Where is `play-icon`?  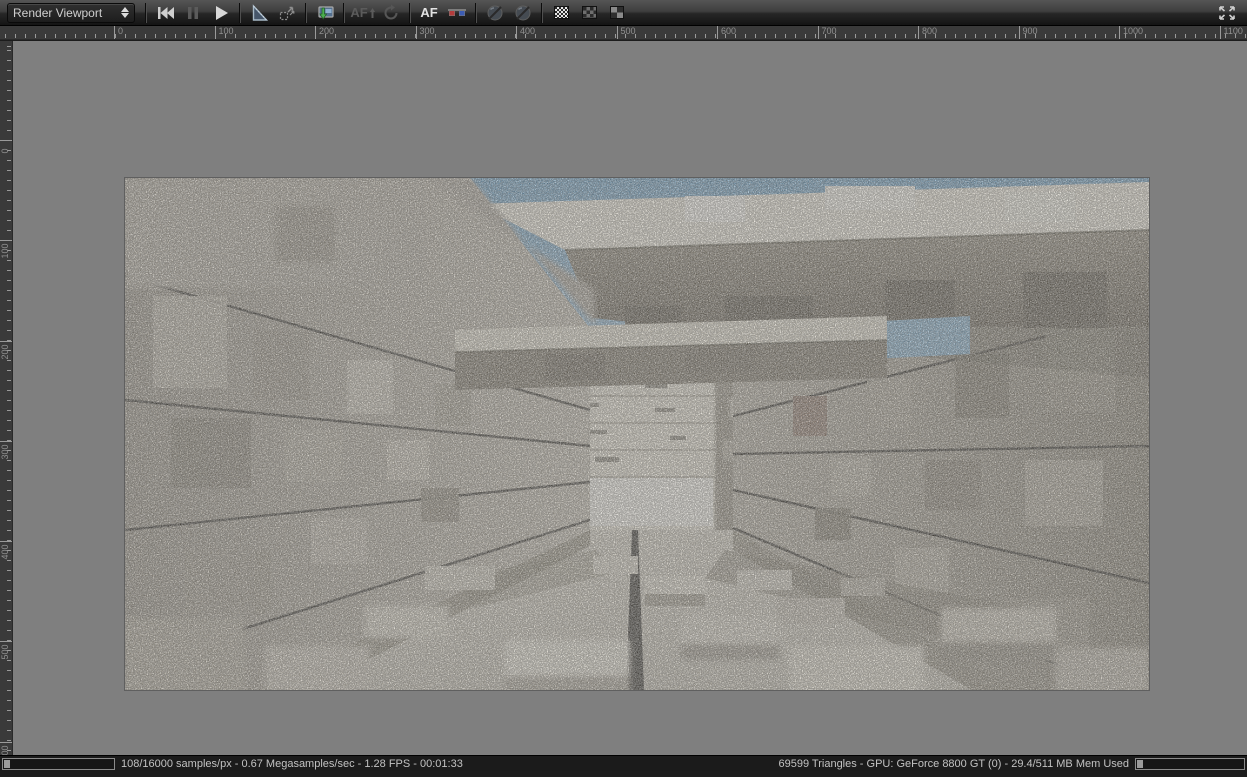 play-icon is located at coordinates (222, 12).